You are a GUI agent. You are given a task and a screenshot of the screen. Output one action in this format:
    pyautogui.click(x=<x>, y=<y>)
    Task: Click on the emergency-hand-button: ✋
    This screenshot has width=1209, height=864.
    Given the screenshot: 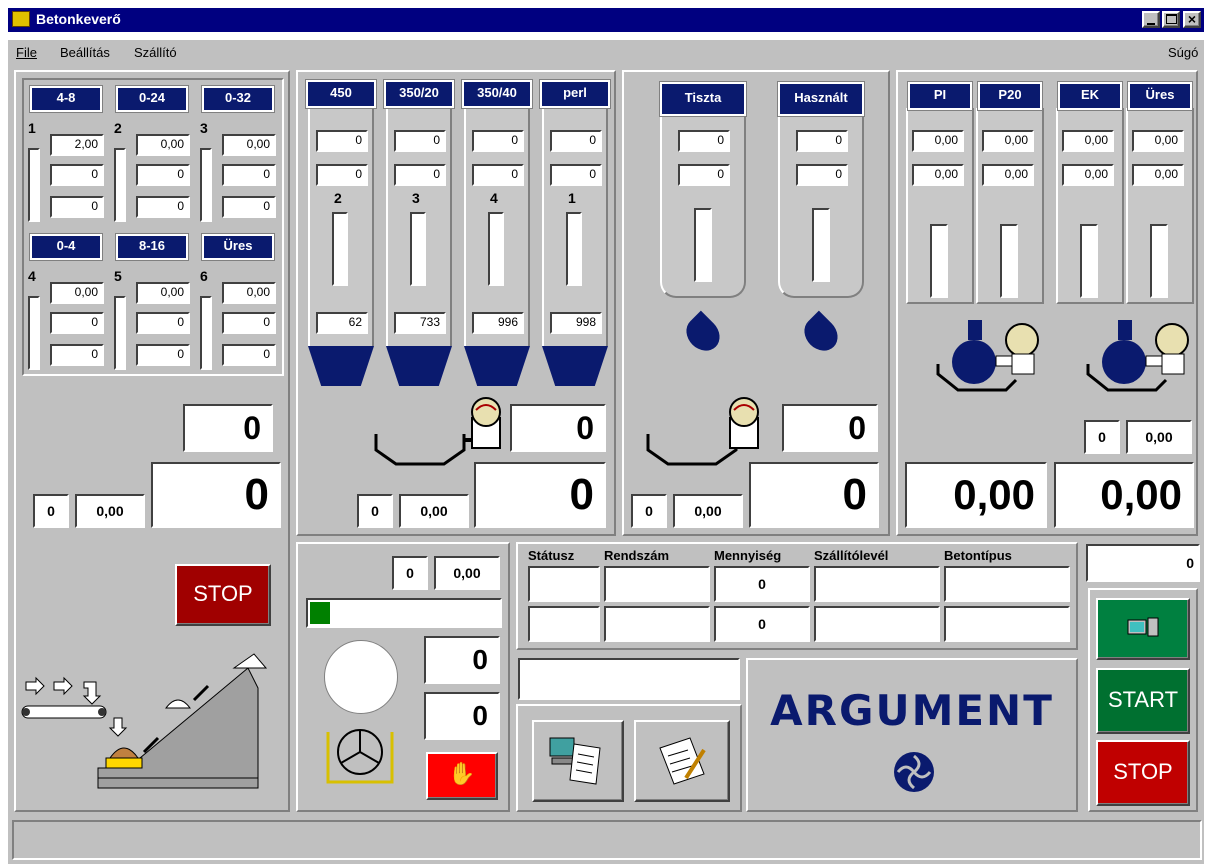 What is the action you would take?
    pyautogui.click(x=462, y=776)
    